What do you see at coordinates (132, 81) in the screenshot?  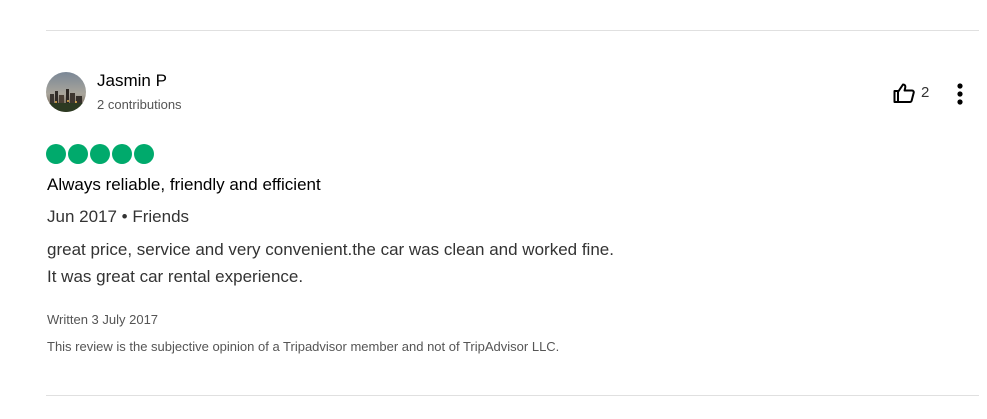 I see `user-name: Jasmin P` at bounding box center [132, 81].